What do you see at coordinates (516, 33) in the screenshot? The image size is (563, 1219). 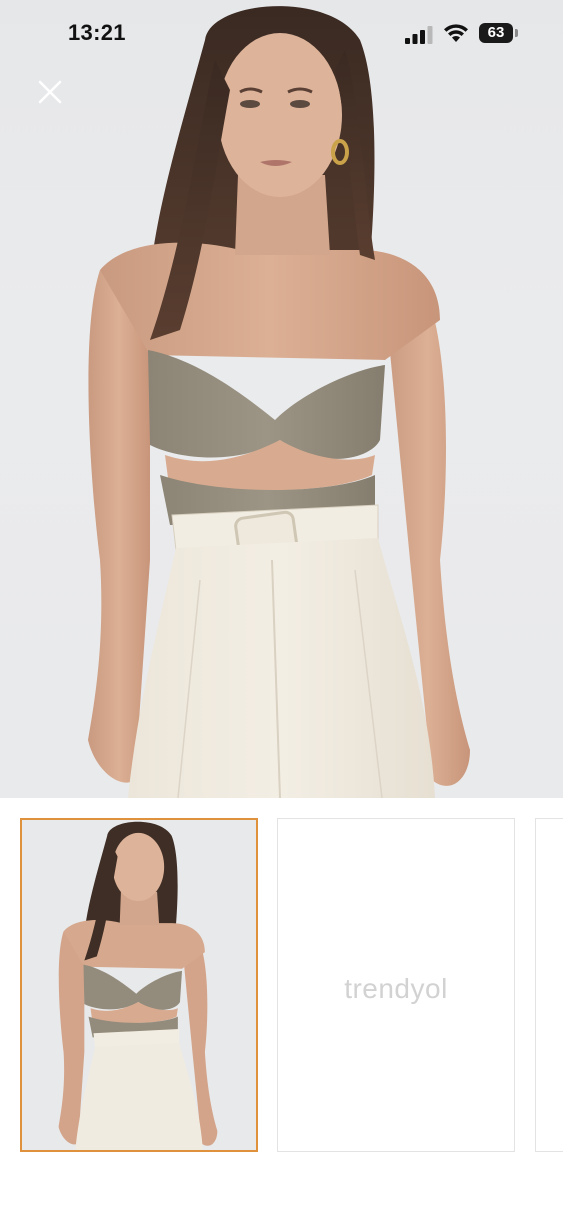 I see `battery-tip` at bounding box center [516, 33].